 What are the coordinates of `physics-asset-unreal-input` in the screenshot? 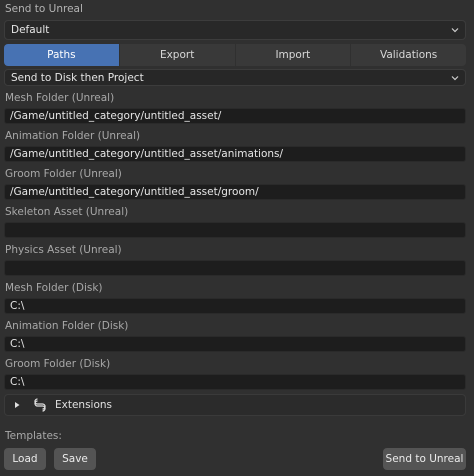 It's located at (235, 268).